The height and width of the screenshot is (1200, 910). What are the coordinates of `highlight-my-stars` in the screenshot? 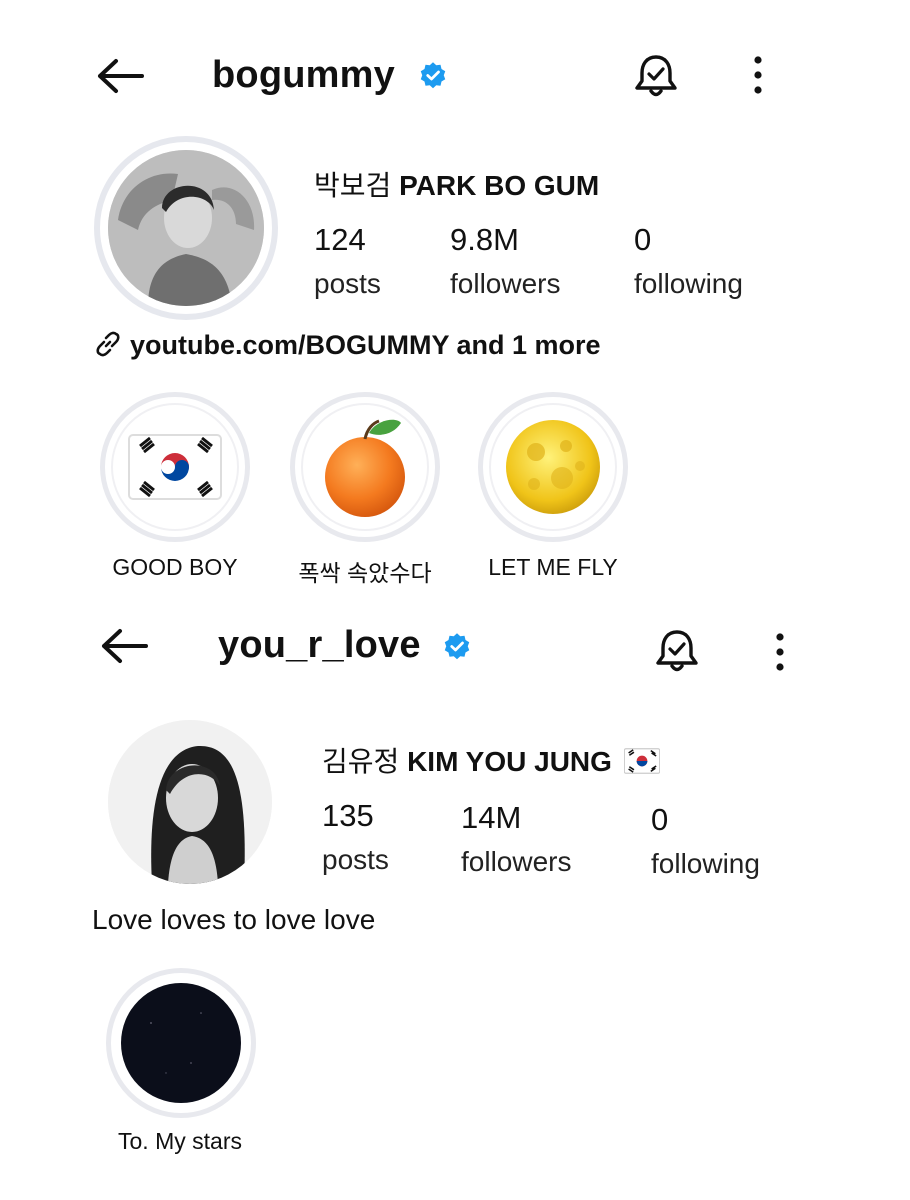 It's located at (181, 1043).